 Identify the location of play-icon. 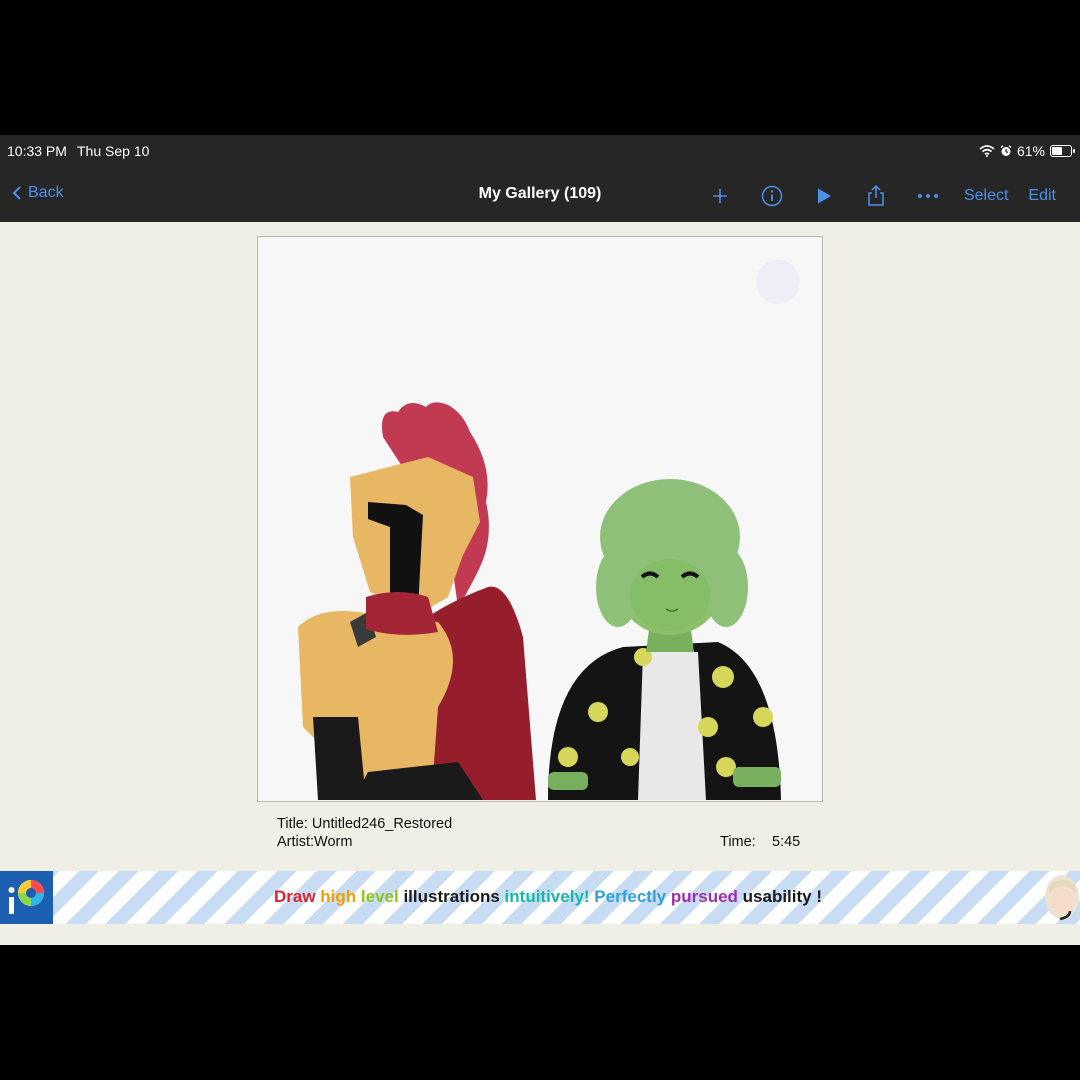
(824, 196).